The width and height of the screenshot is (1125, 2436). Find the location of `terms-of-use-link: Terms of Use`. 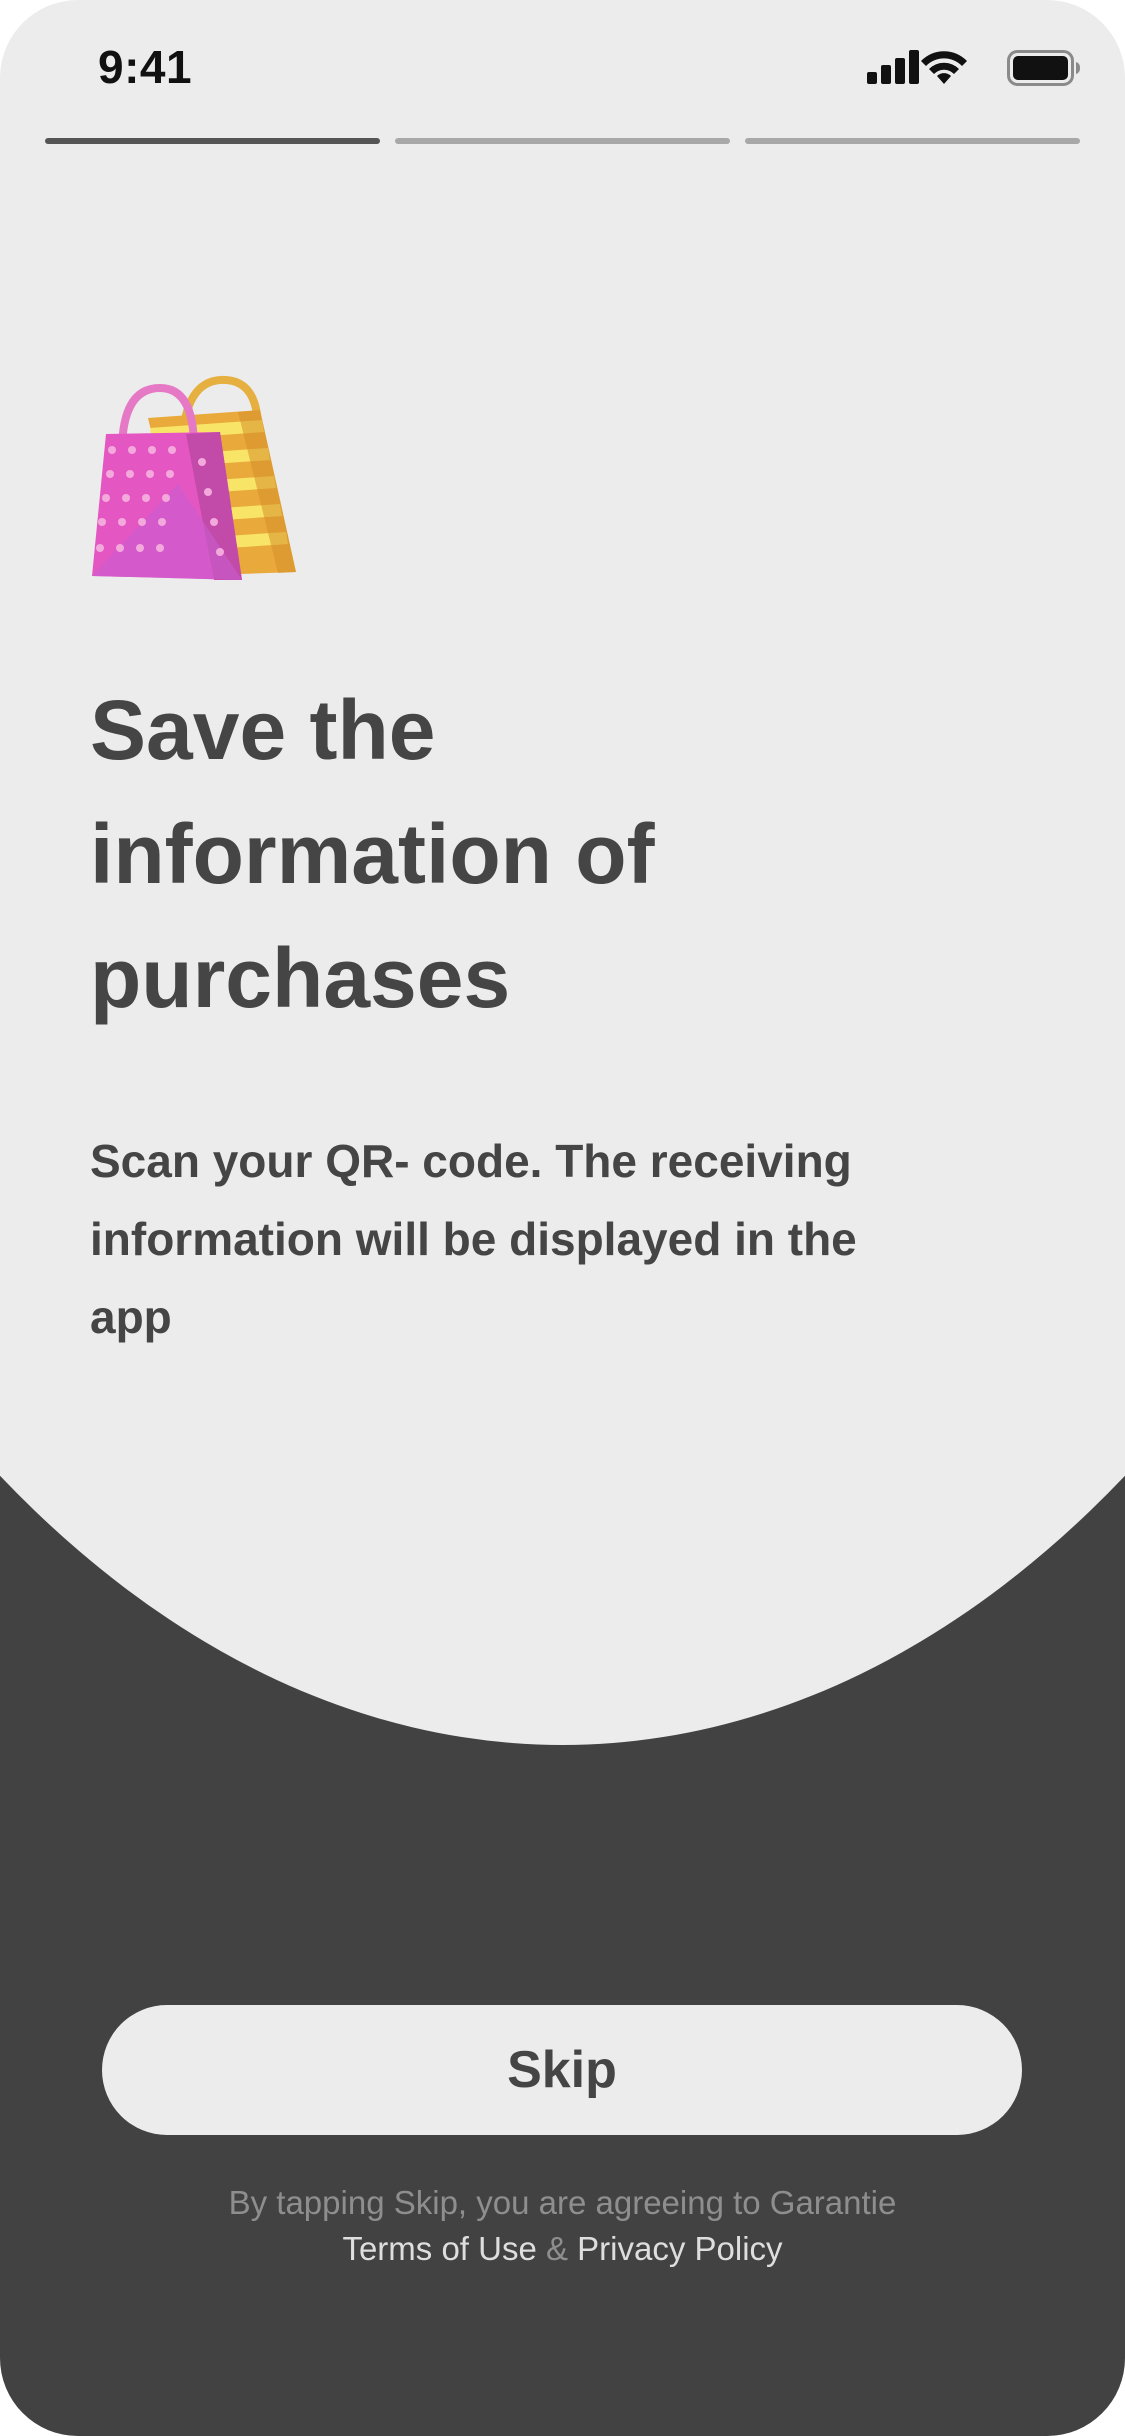

terms-of-use-link: Terms of Use is located at coordinates (439, 2248).